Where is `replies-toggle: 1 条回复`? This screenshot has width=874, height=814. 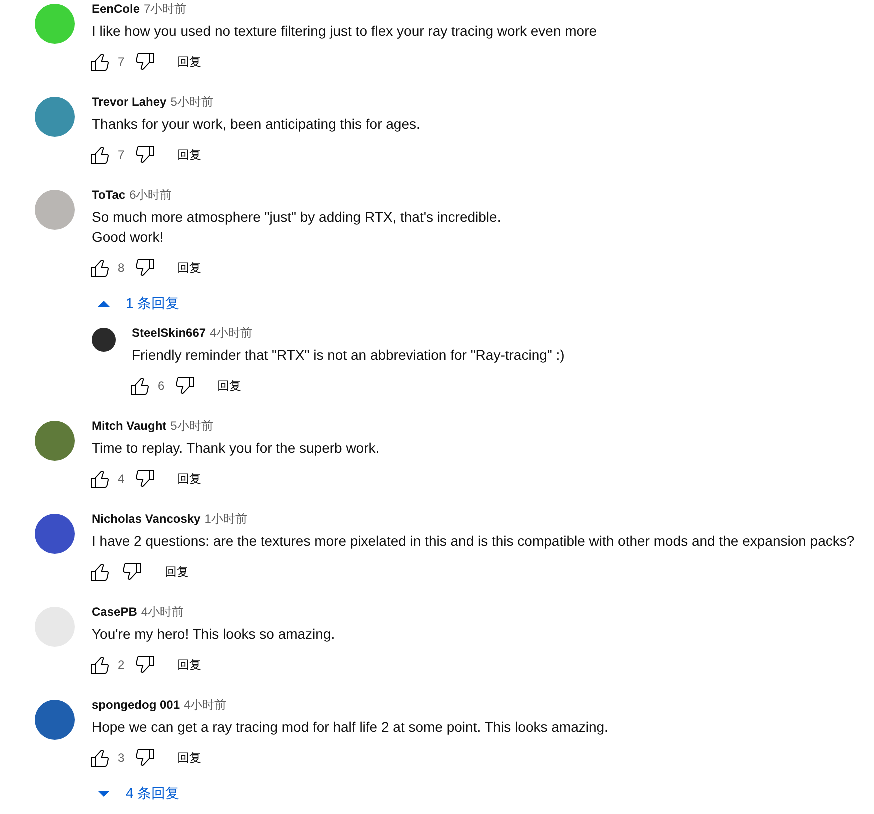
replies-toggle: 1 条回复 is located at coordinates (138, 304).